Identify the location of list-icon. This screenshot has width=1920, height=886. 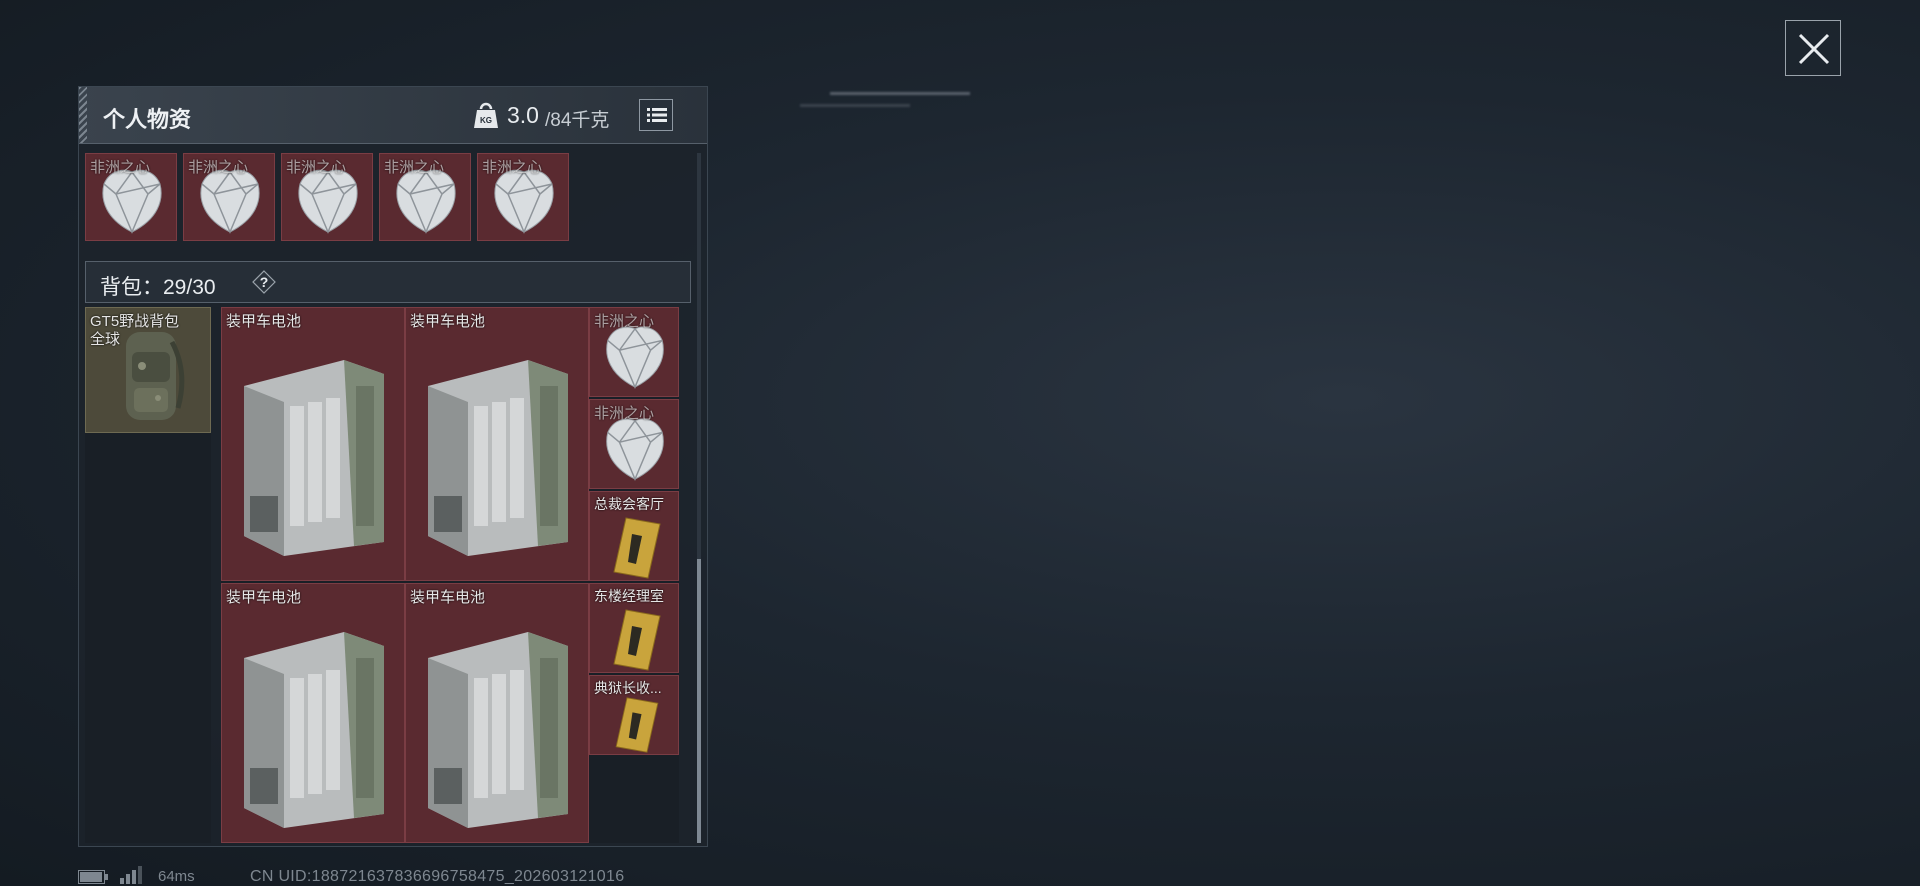
(657, 115).